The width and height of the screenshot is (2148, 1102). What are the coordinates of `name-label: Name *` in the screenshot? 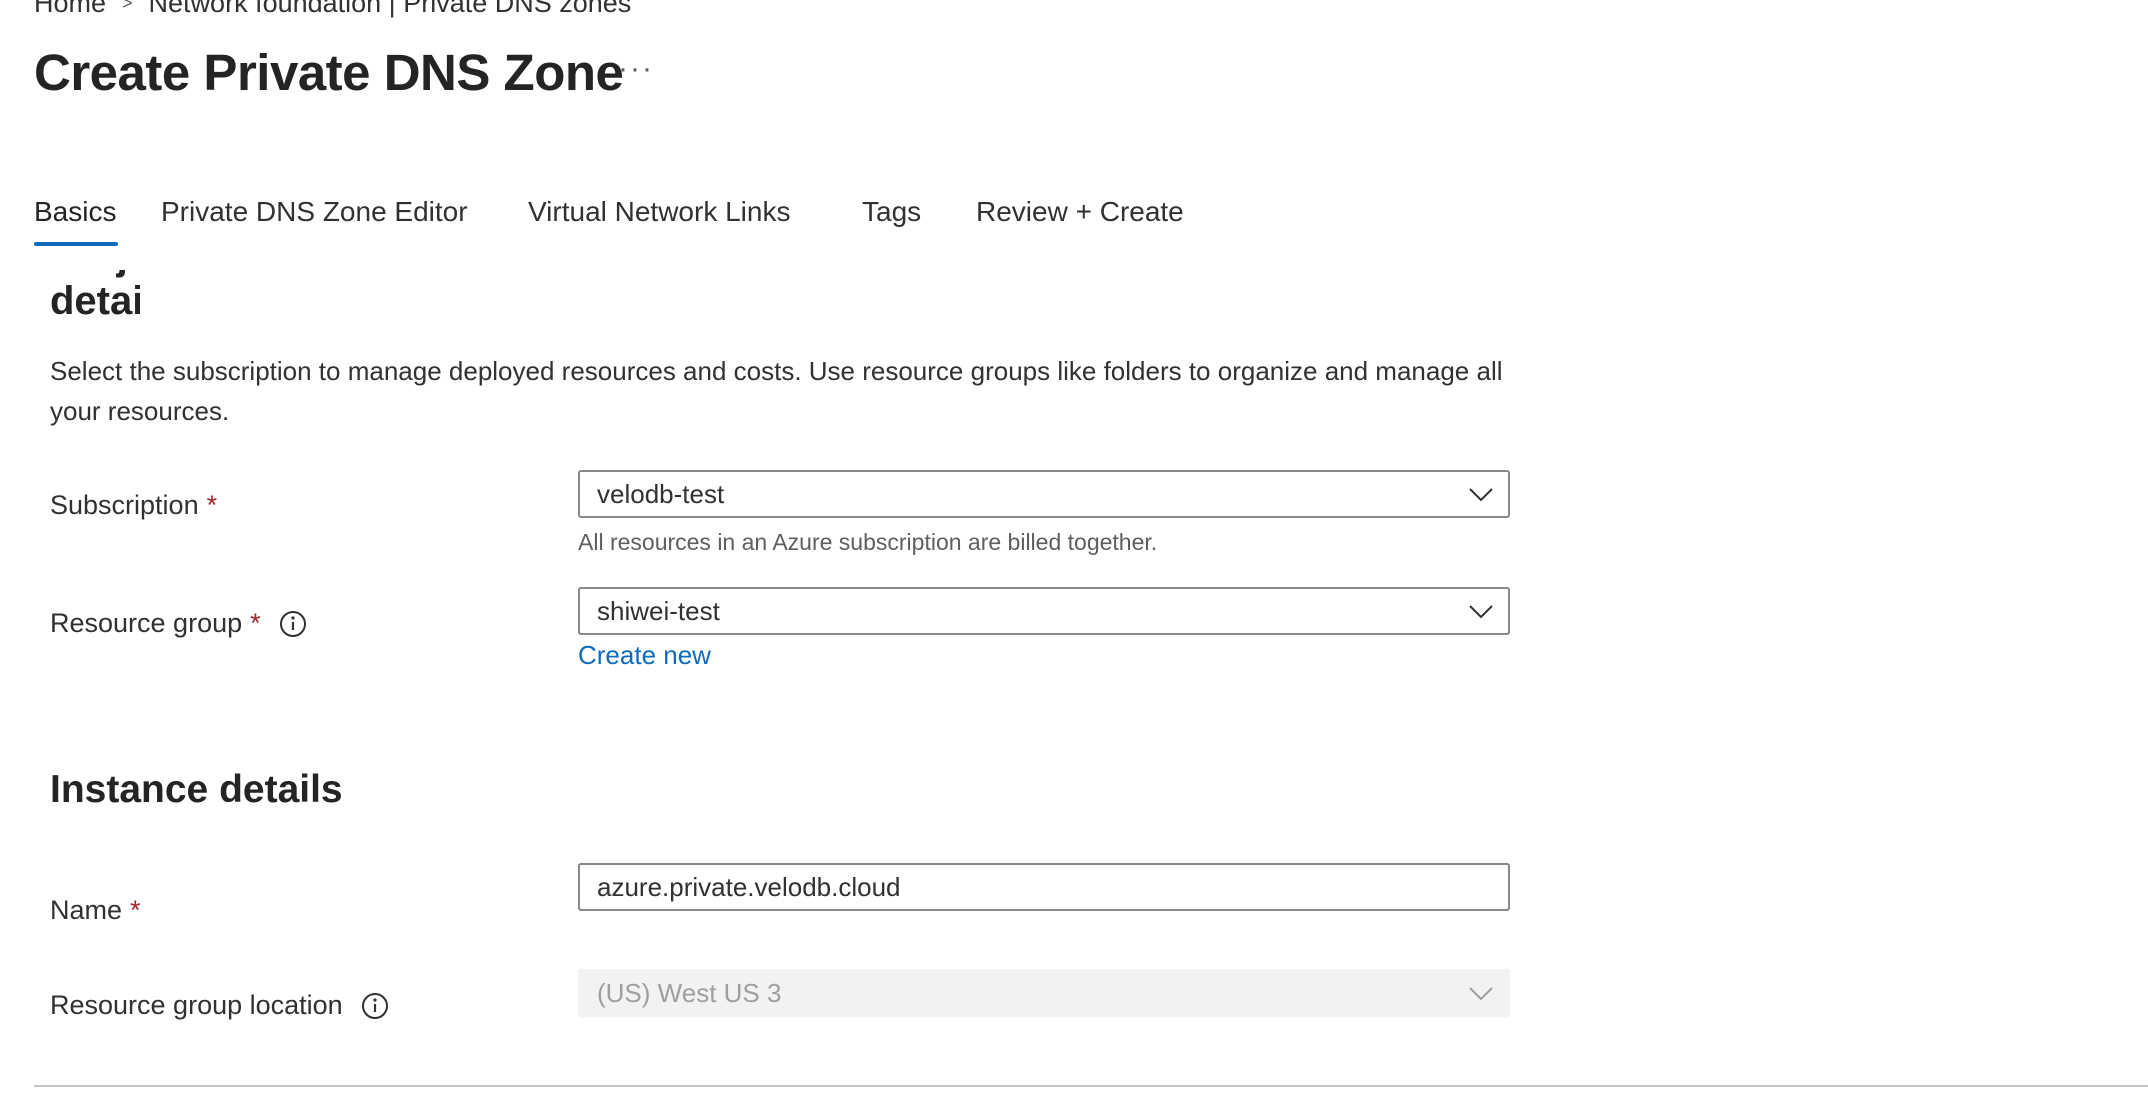 It's located at (95, 910).